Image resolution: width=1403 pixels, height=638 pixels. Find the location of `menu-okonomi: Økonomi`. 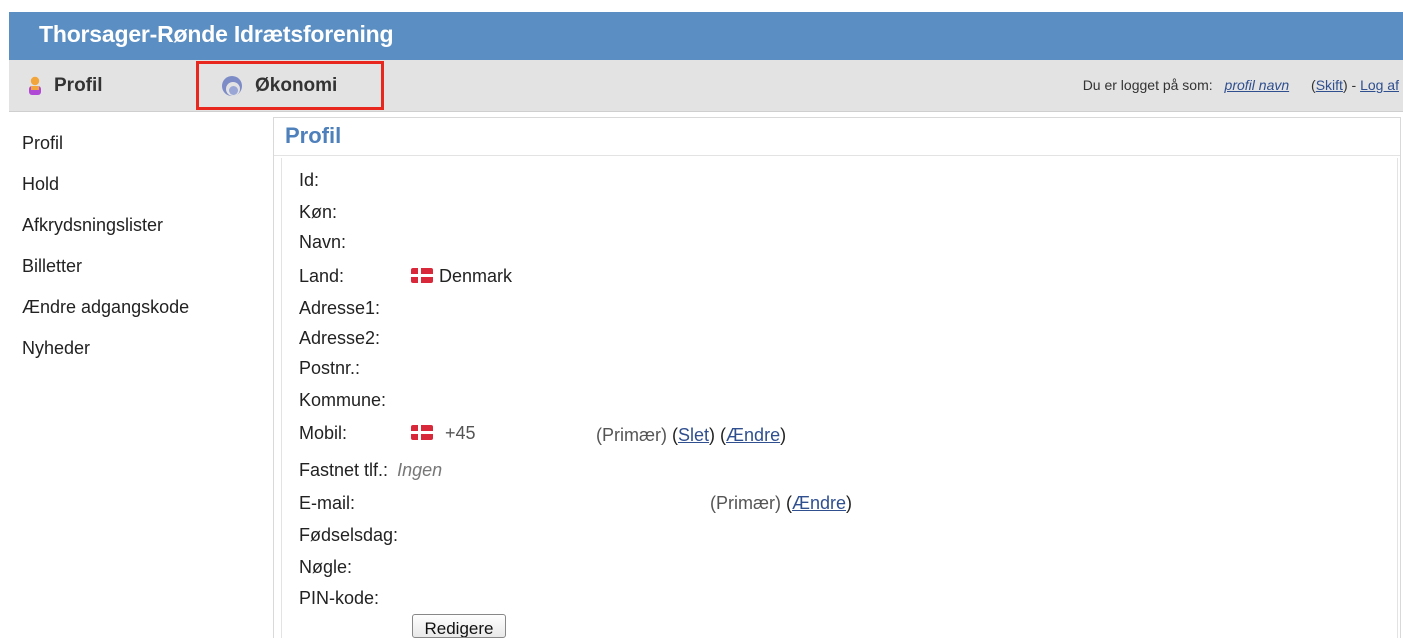

menu-okonomi: Økonomi is located at coordinates (290, 85).